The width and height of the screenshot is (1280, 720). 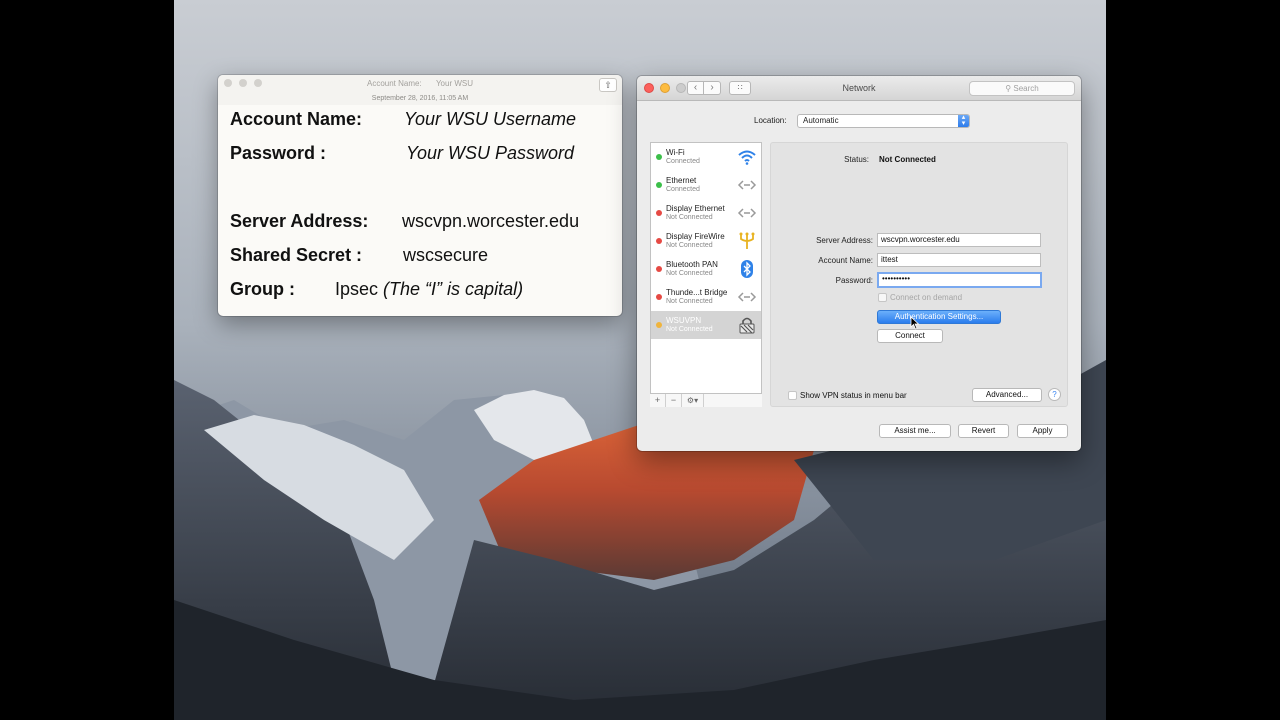 I want to click on mouse-cursor-icon, so click(x=915, y=323).